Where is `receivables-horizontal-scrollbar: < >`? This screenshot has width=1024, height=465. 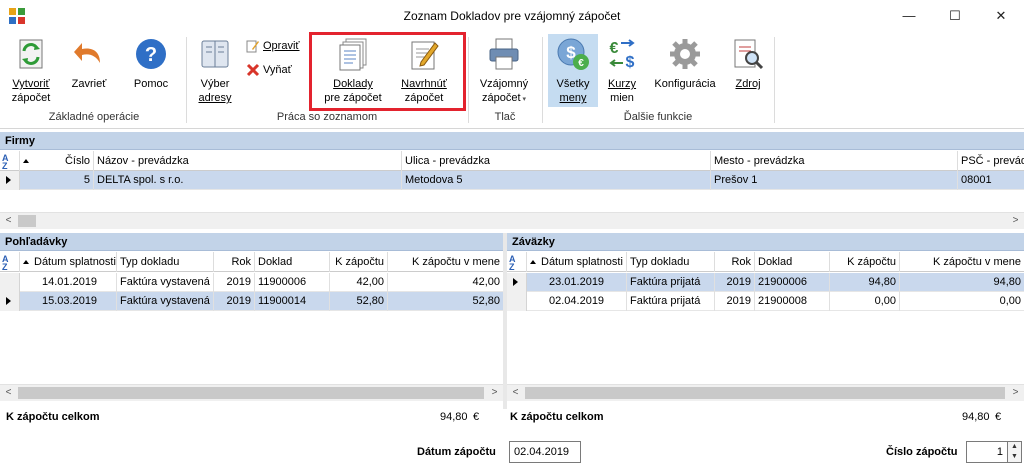
receivables-horizontal-scrollbar: < > is located at coordinates (251, 392).